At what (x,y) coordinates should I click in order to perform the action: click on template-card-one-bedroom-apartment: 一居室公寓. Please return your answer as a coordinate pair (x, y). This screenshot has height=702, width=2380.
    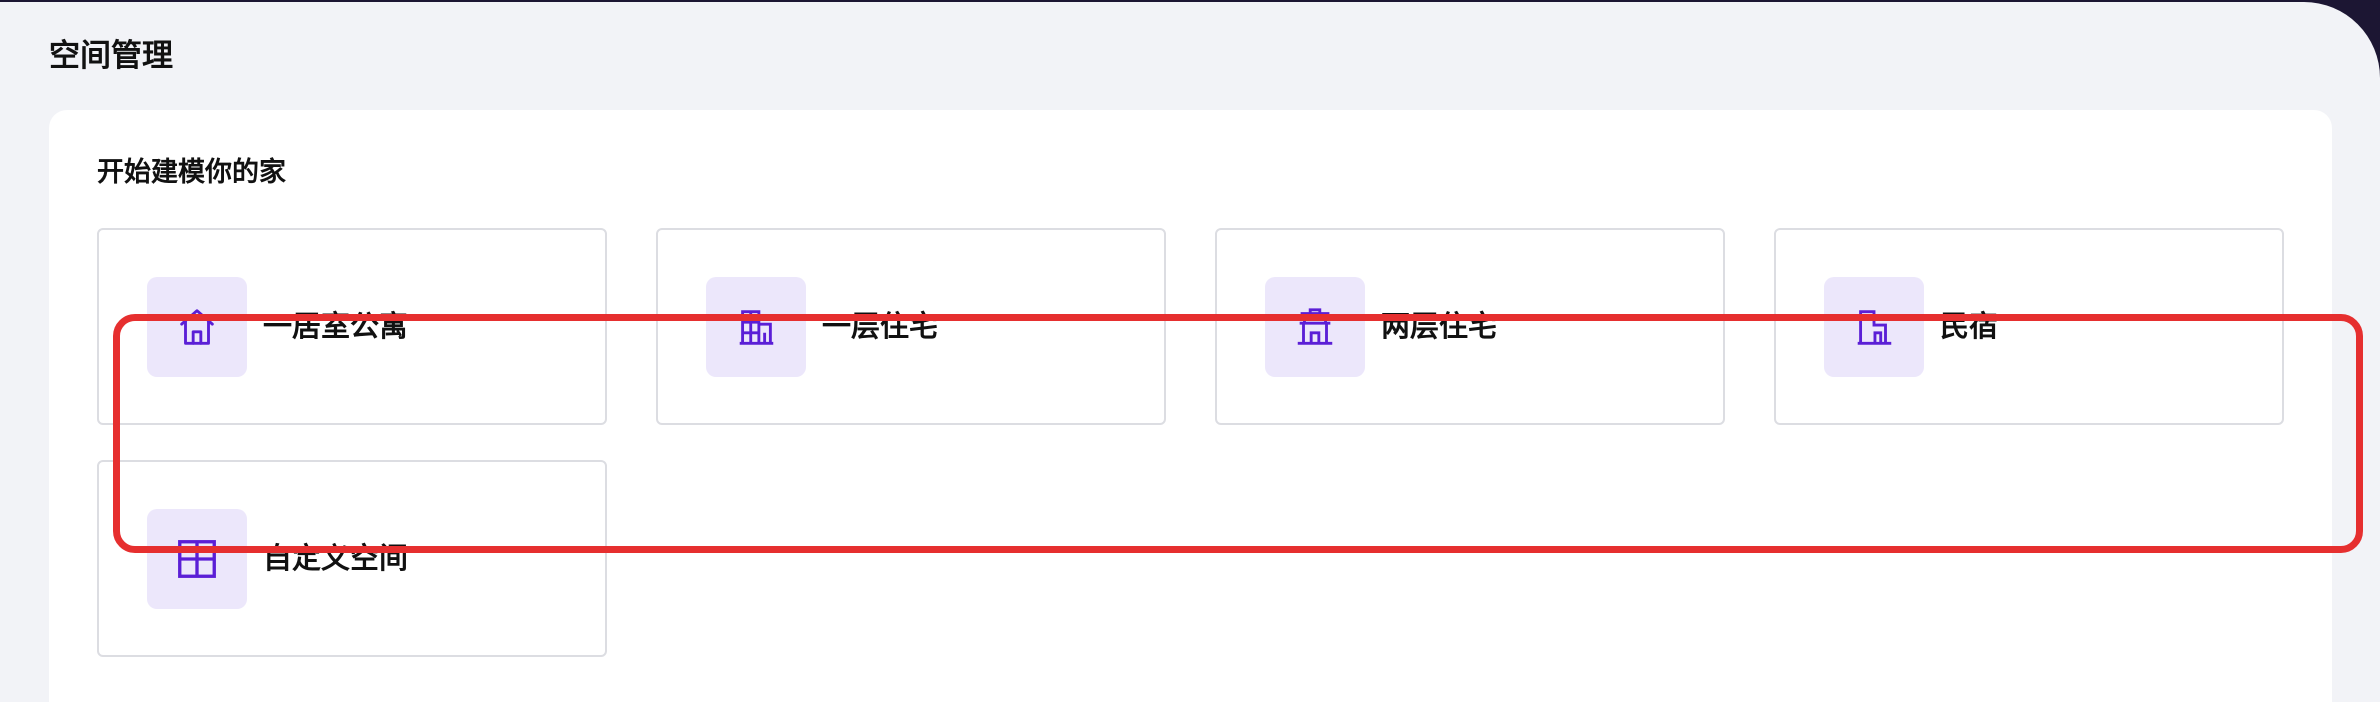
    Looking at the image, I should click on (352, 326).